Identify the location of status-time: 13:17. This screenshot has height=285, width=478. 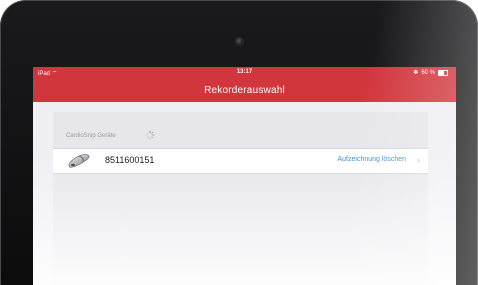
(244, 72).